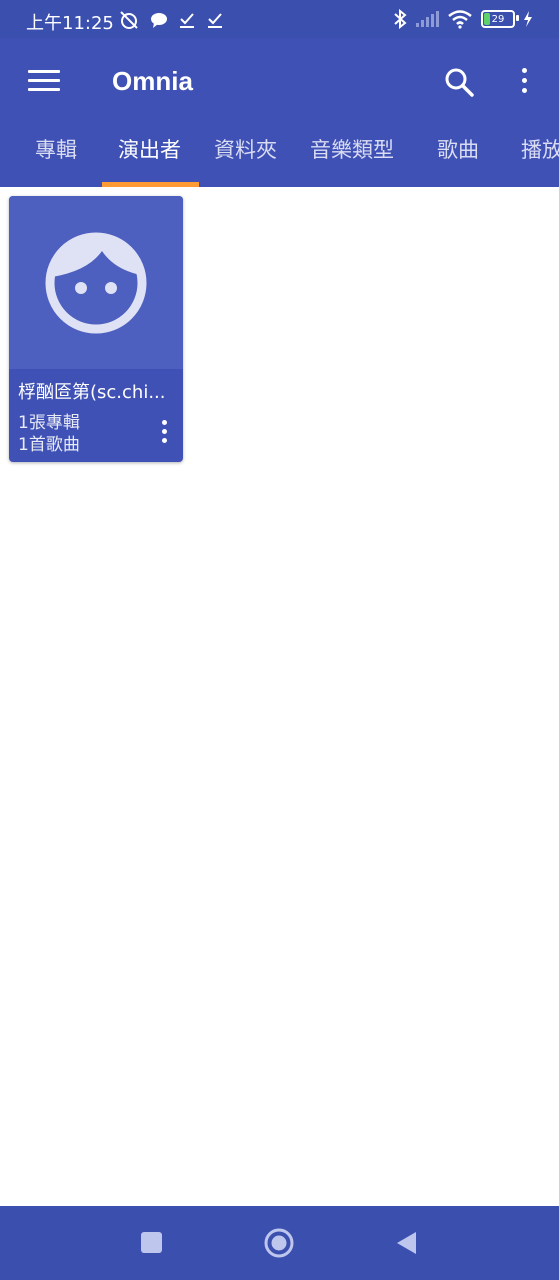  I want to click on system-nav-bar, so click(279, 1243).